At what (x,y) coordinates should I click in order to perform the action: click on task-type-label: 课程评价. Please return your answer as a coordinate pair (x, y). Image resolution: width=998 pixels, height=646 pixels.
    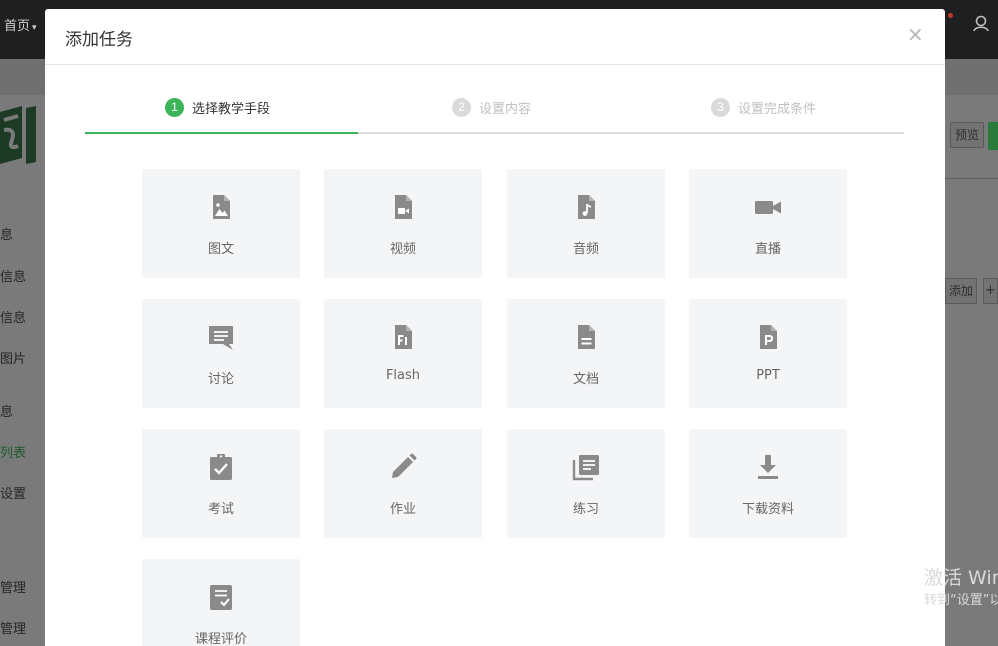
    Looking at the image, I should click on (220, 639).